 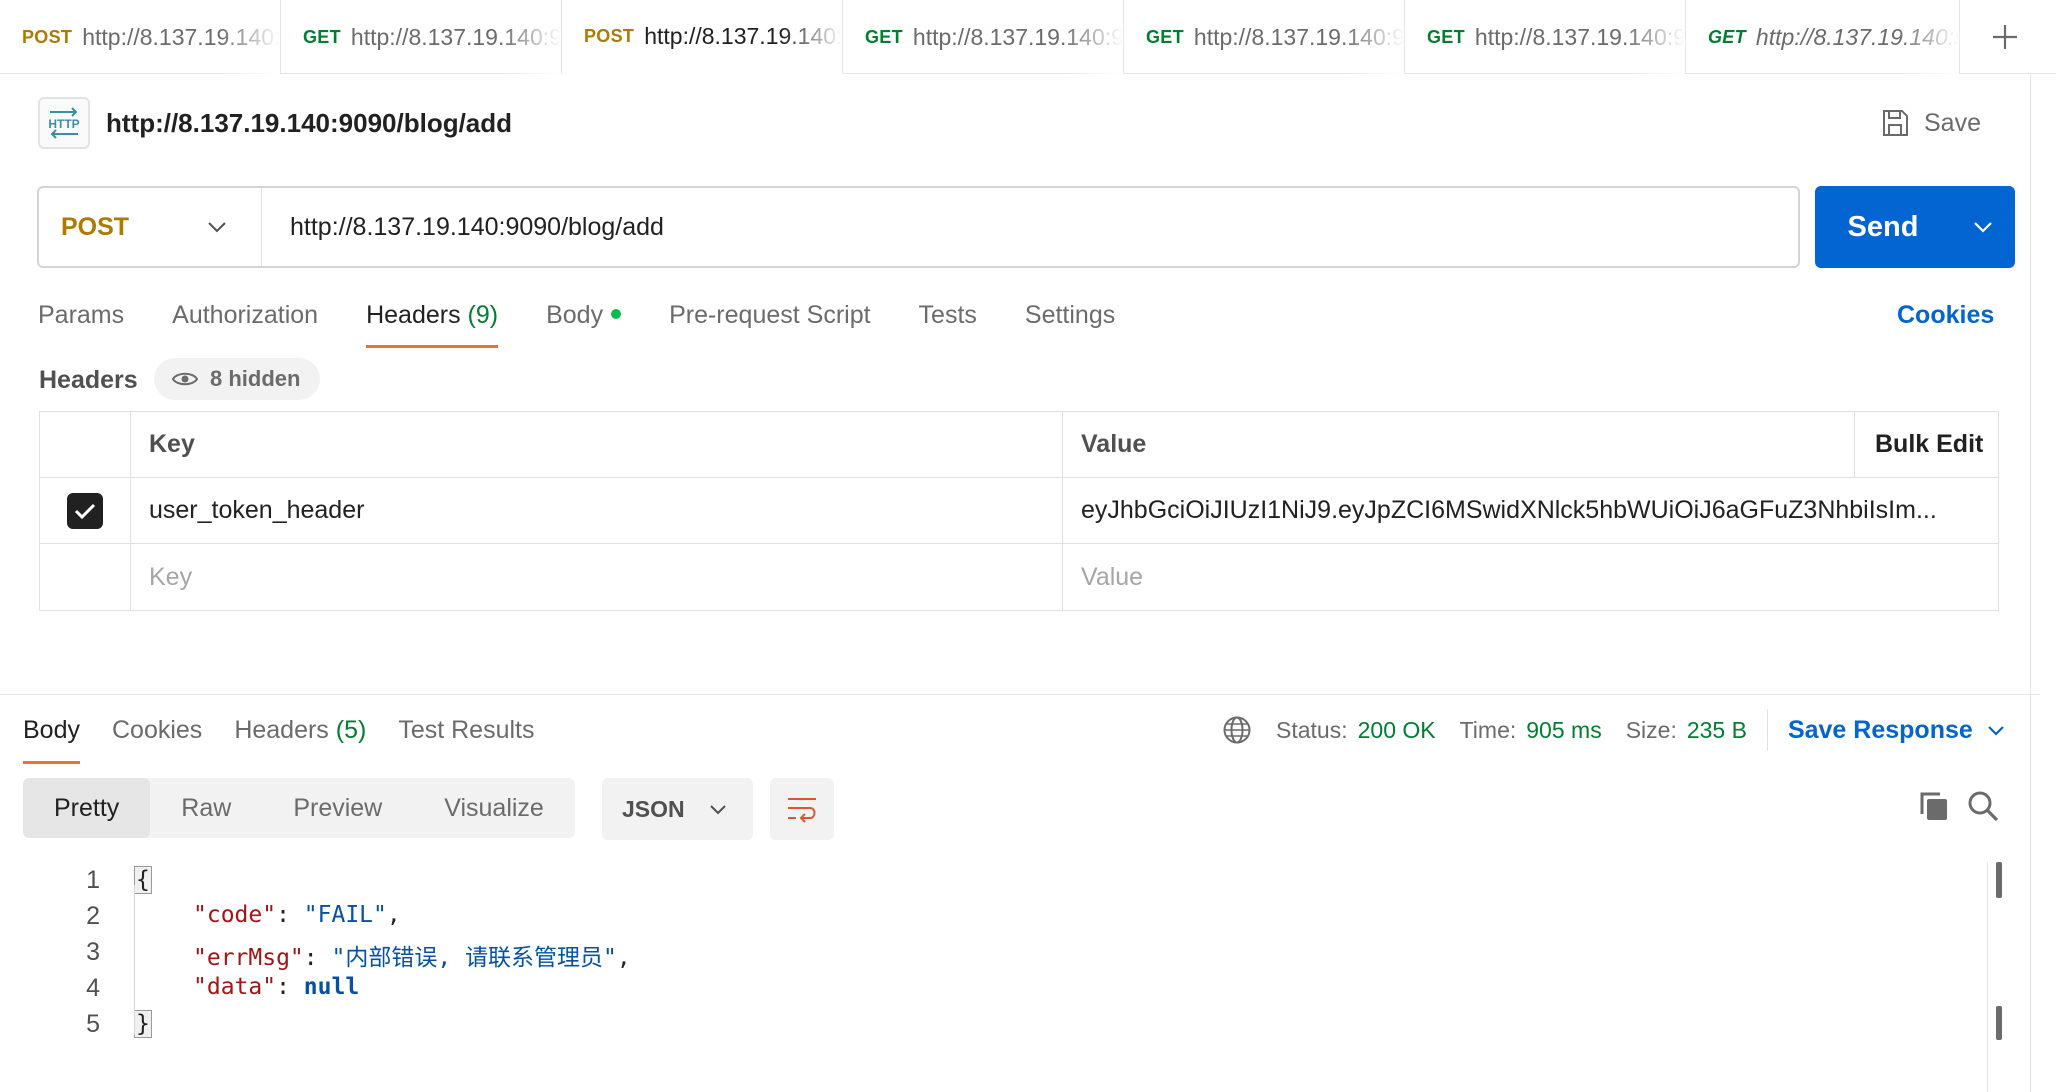 What do you see at coordinates (255, 378) in the screenshot?
I see `hidden-headers-label: 8 hidden` at bounding box center [255, 378].